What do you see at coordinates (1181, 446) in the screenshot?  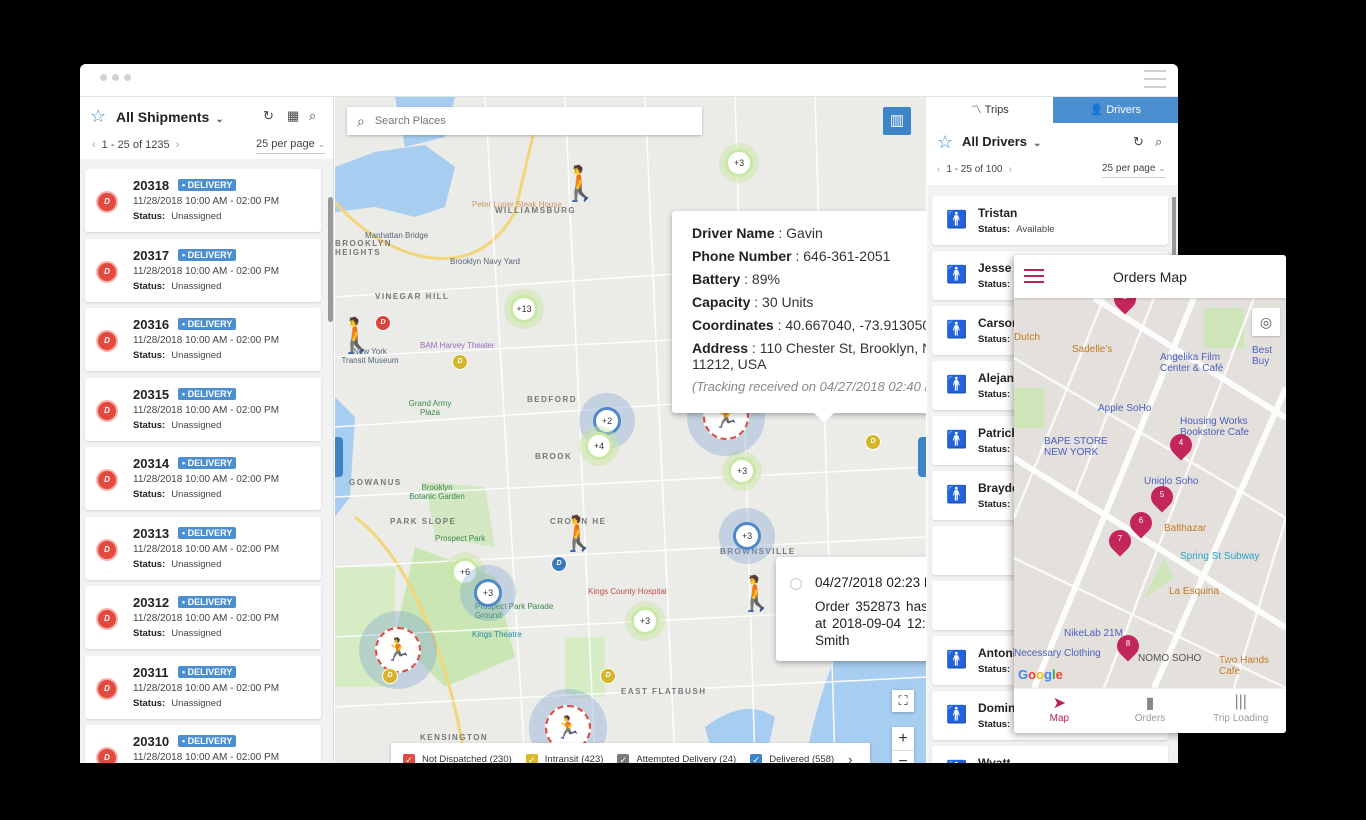 I see `order-map-pin: 4` at bounding box center [1181, 446].